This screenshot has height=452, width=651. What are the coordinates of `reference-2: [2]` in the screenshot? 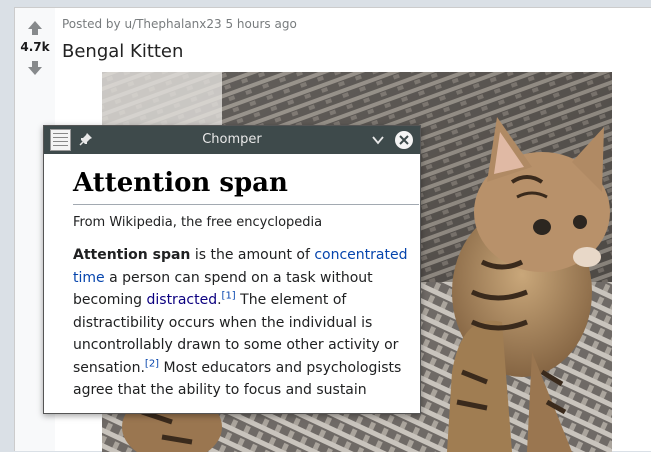 It's located at (152, 363).